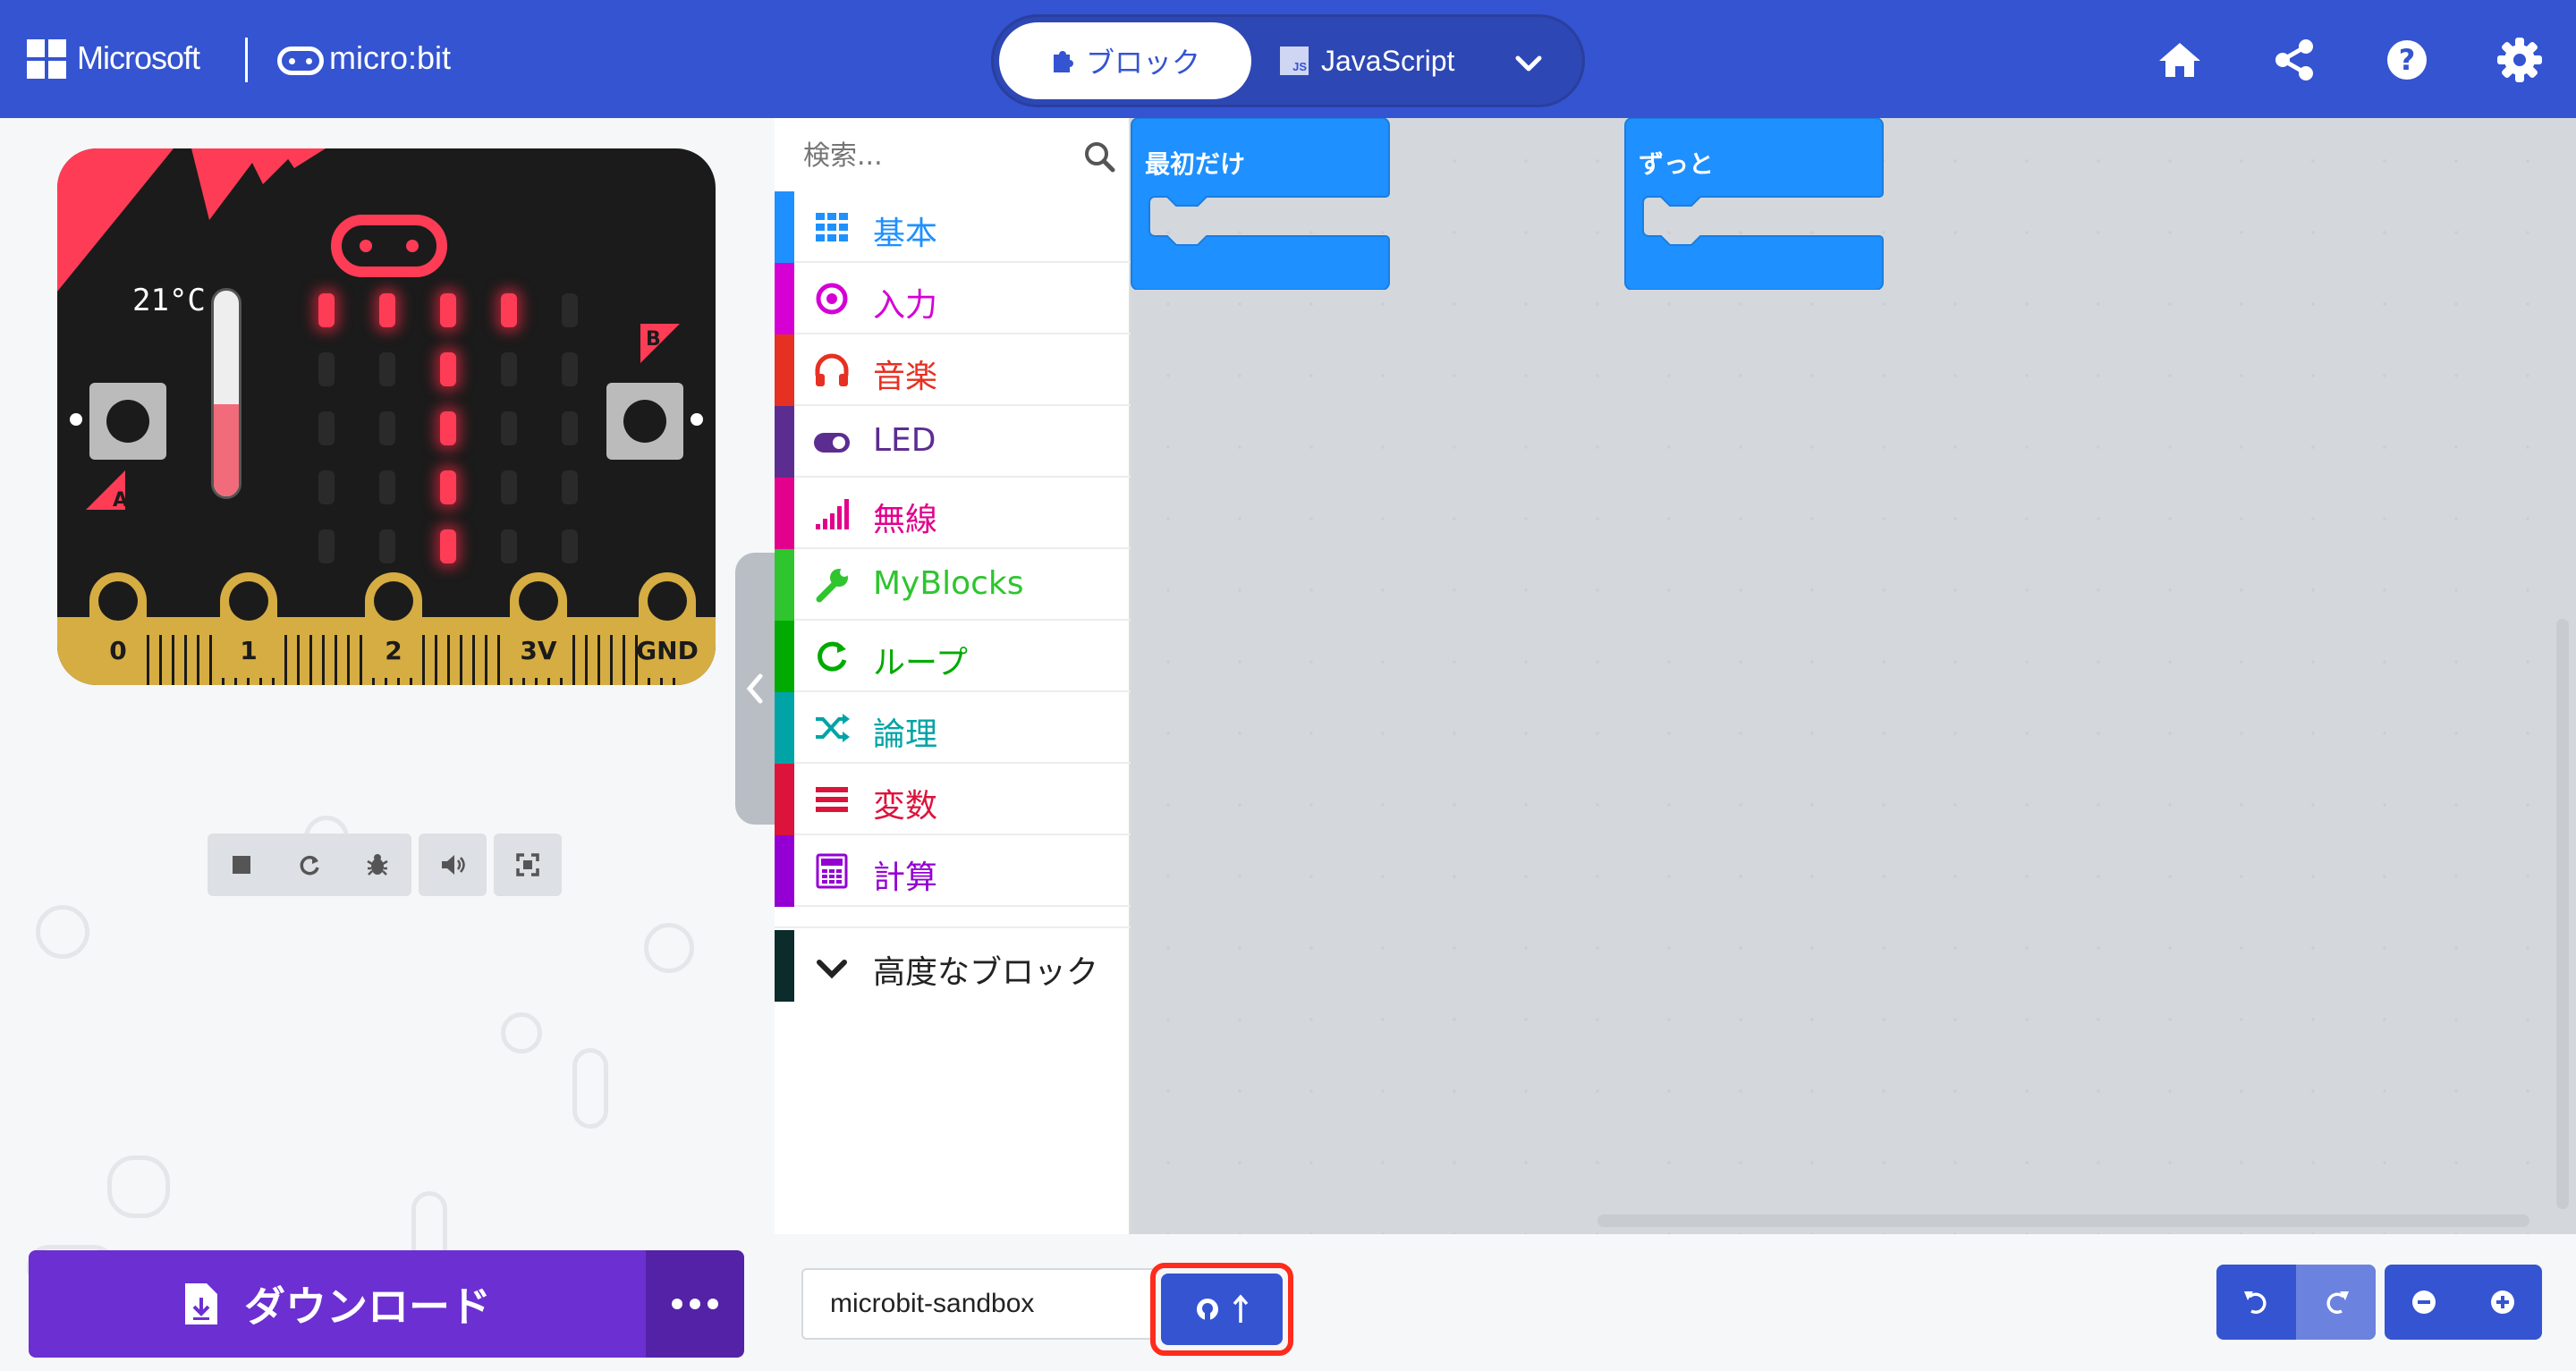  I want to click on fullscreen-icon, so click(527, 864).